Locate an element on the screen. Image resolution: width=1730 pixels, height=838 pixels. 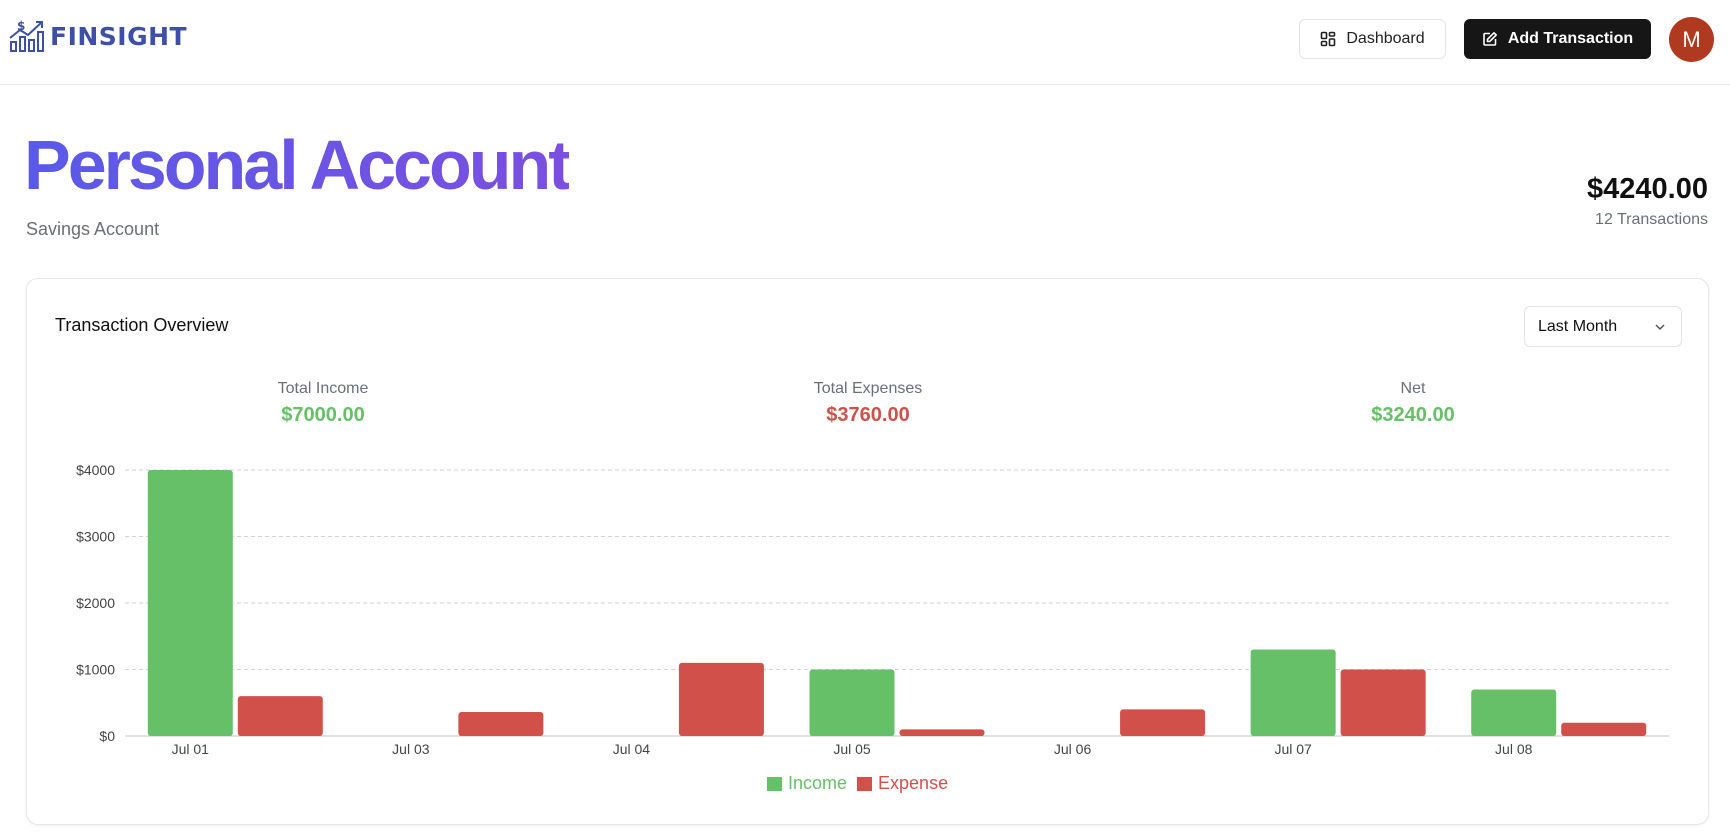
account-balance: $4240.00 is located at coordinates (1647, 189).